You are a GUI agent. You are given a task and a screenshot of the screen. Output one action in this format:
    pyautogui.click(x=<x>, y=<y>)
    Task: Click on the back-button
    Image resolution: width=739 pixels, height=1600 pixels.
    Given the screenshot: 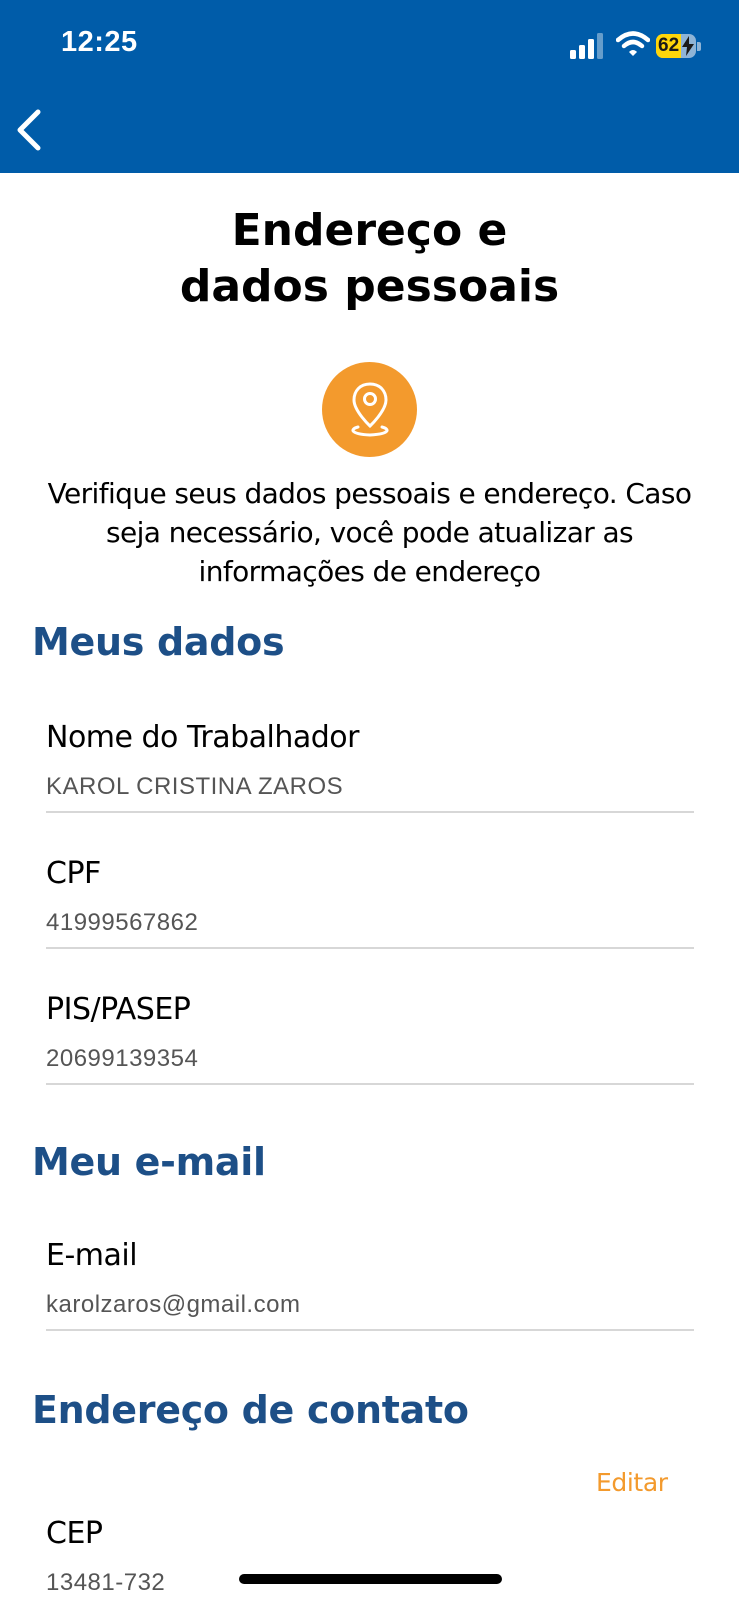 What is the action you would take?
    pyautogui.click(x=30, y=130)
    